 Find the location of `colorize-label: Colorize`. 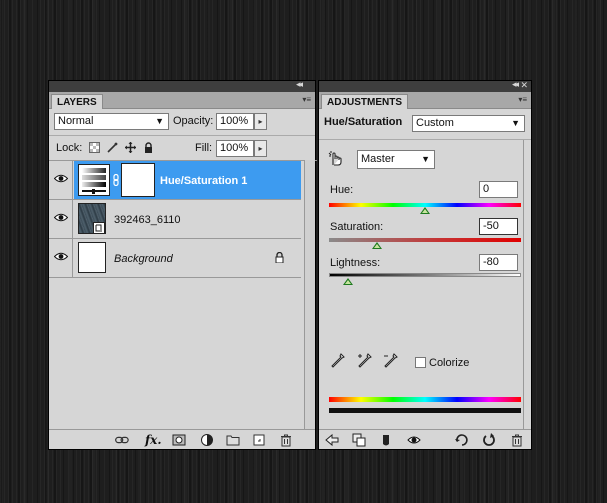

colorize-label: Colorize is located at coordinates (449, 363).